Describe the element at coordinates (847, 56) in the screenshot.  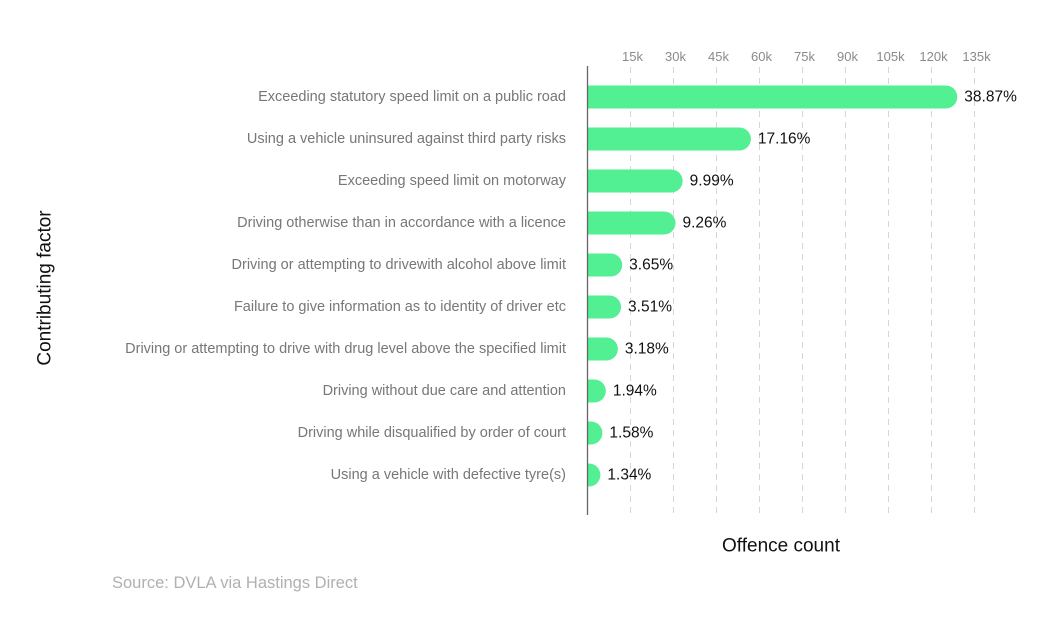
I see `x-tick-label: 90k` at that location.